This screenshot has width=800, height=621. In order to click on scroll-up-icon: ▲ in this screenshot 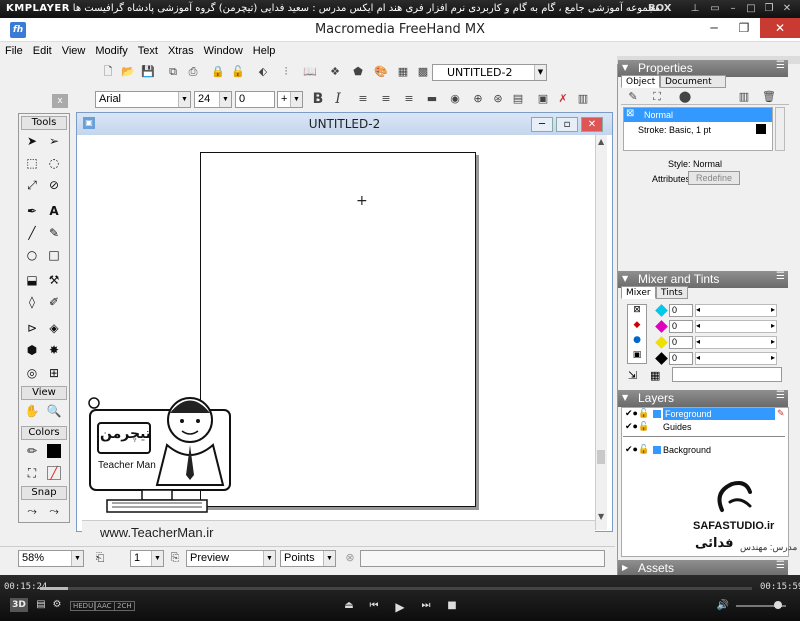, I will do `click(601, 141)`.